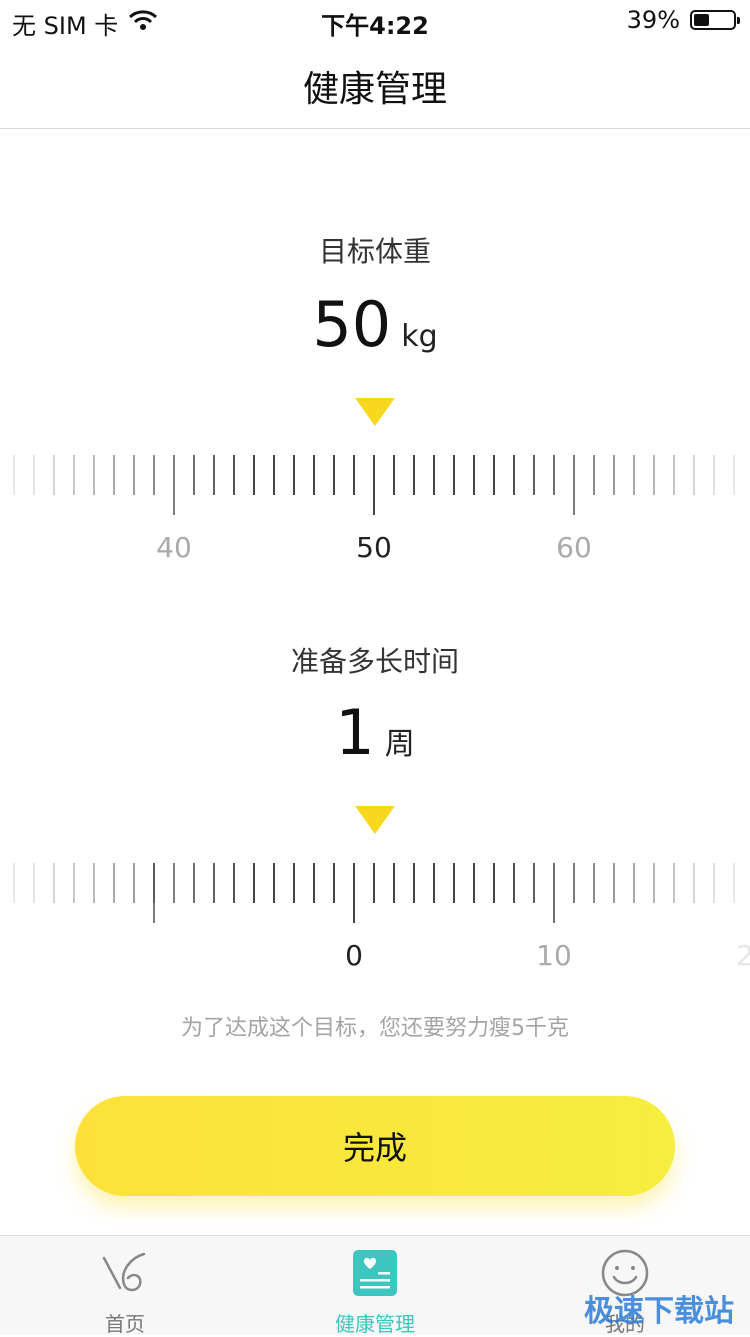 This screenshot has height=1337, width=750. I want to click on ruler-label: 0, so click(354, 955).